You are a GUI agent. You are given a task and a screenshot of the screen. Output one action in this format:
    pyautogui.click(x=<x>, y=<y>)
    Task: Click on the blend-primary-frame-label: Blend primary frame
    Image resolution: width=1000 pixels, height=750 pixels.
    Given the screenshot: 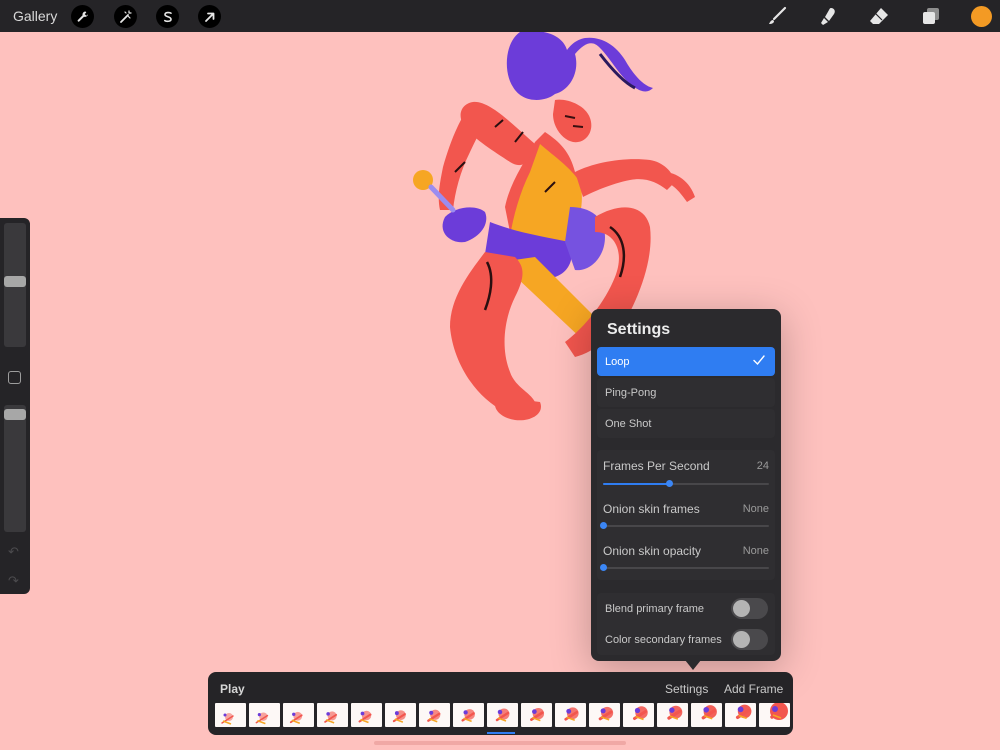 What is the action you would take?
    pyautogui.click(x=655, y=609)
    